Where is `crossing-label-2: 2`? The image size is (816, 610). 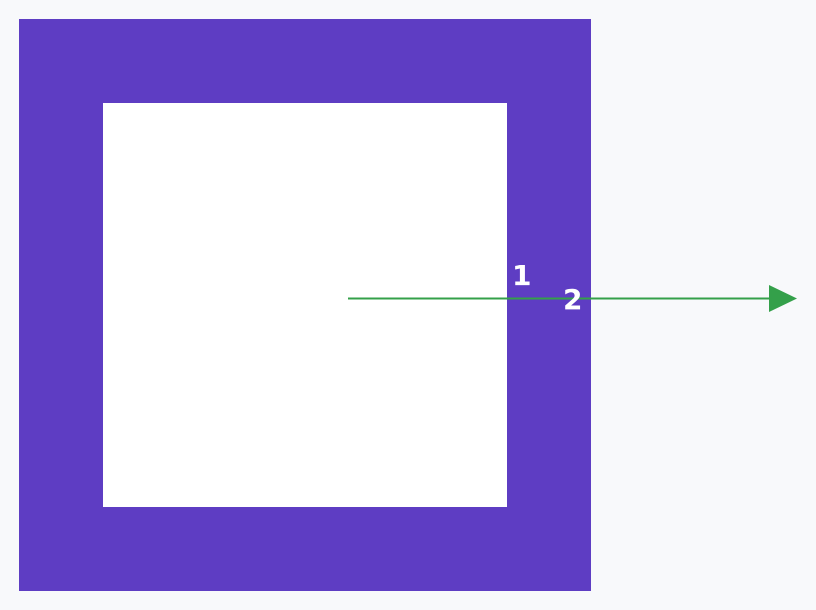 crossing-label-2: 2 is located at coordinates (572, 299).